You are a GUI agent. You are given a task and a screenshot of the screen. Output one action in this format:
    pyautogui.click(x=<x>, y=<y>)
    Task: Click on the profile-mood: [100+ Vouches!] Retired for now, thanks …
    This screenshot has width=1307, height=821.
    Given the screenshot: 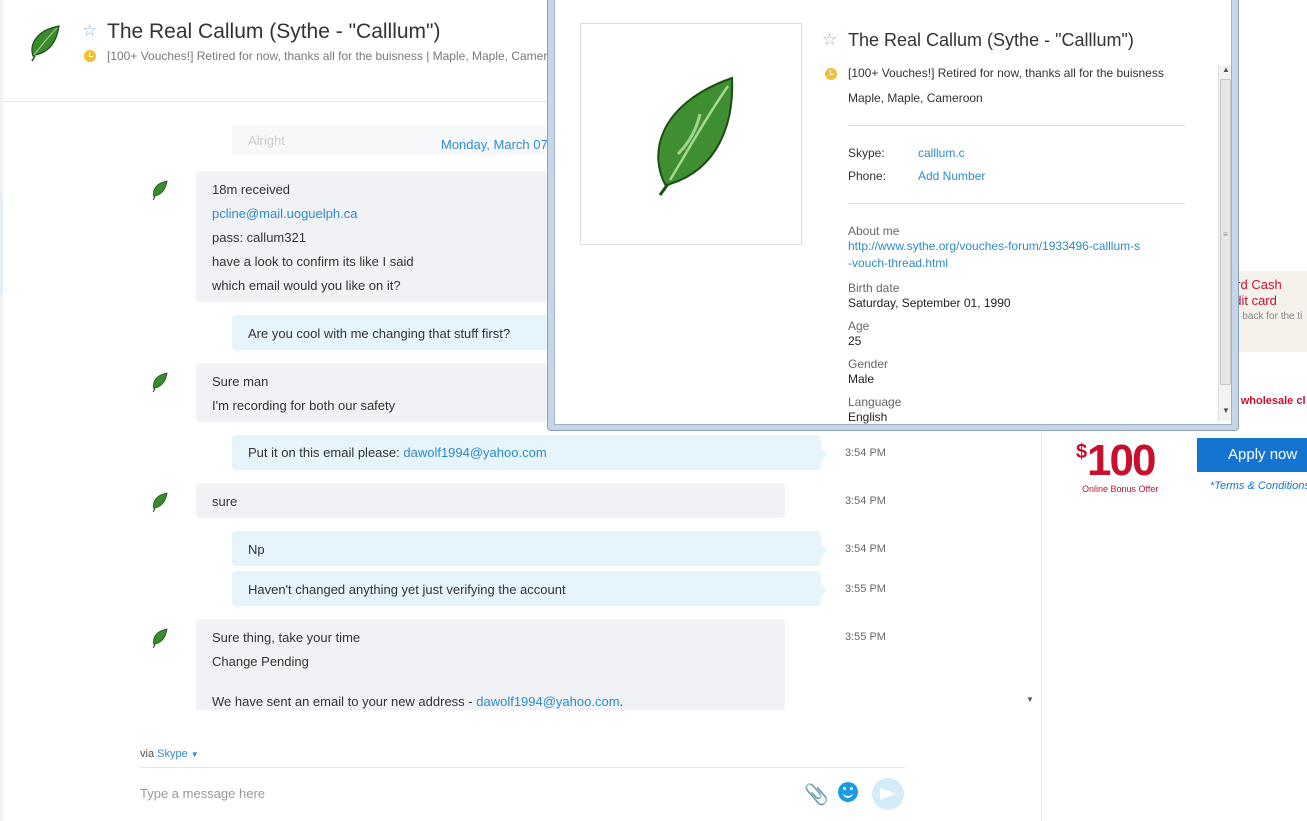 What is the action you would take?
    pyautogui.click(x=1006, y=73)
    